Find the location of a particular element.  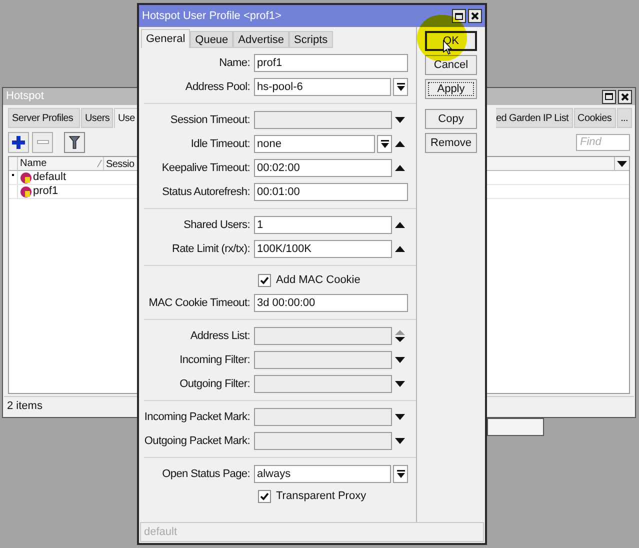

field-label: Status Autorefresh: is located at coordinates (206, 192).